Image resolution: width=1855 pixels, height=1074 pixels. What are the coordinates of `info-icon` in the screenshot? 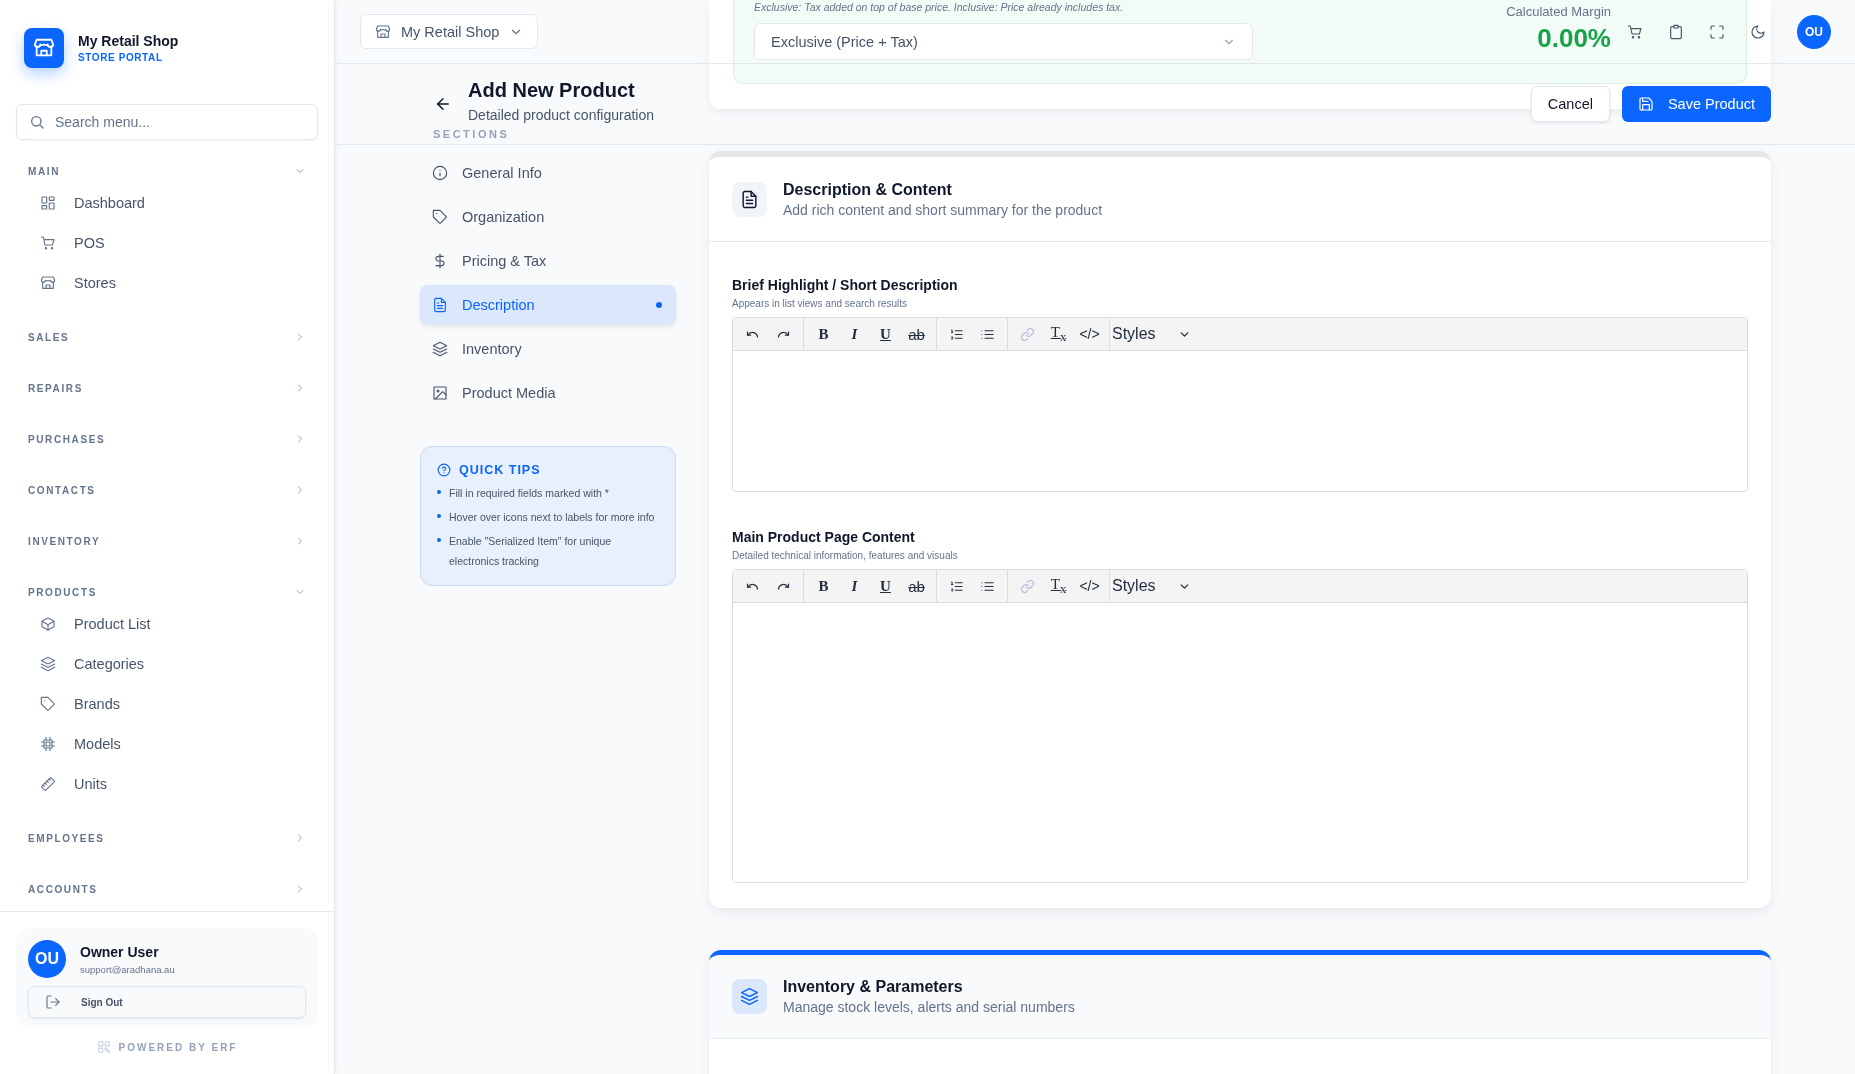 It's located at (440, 173).